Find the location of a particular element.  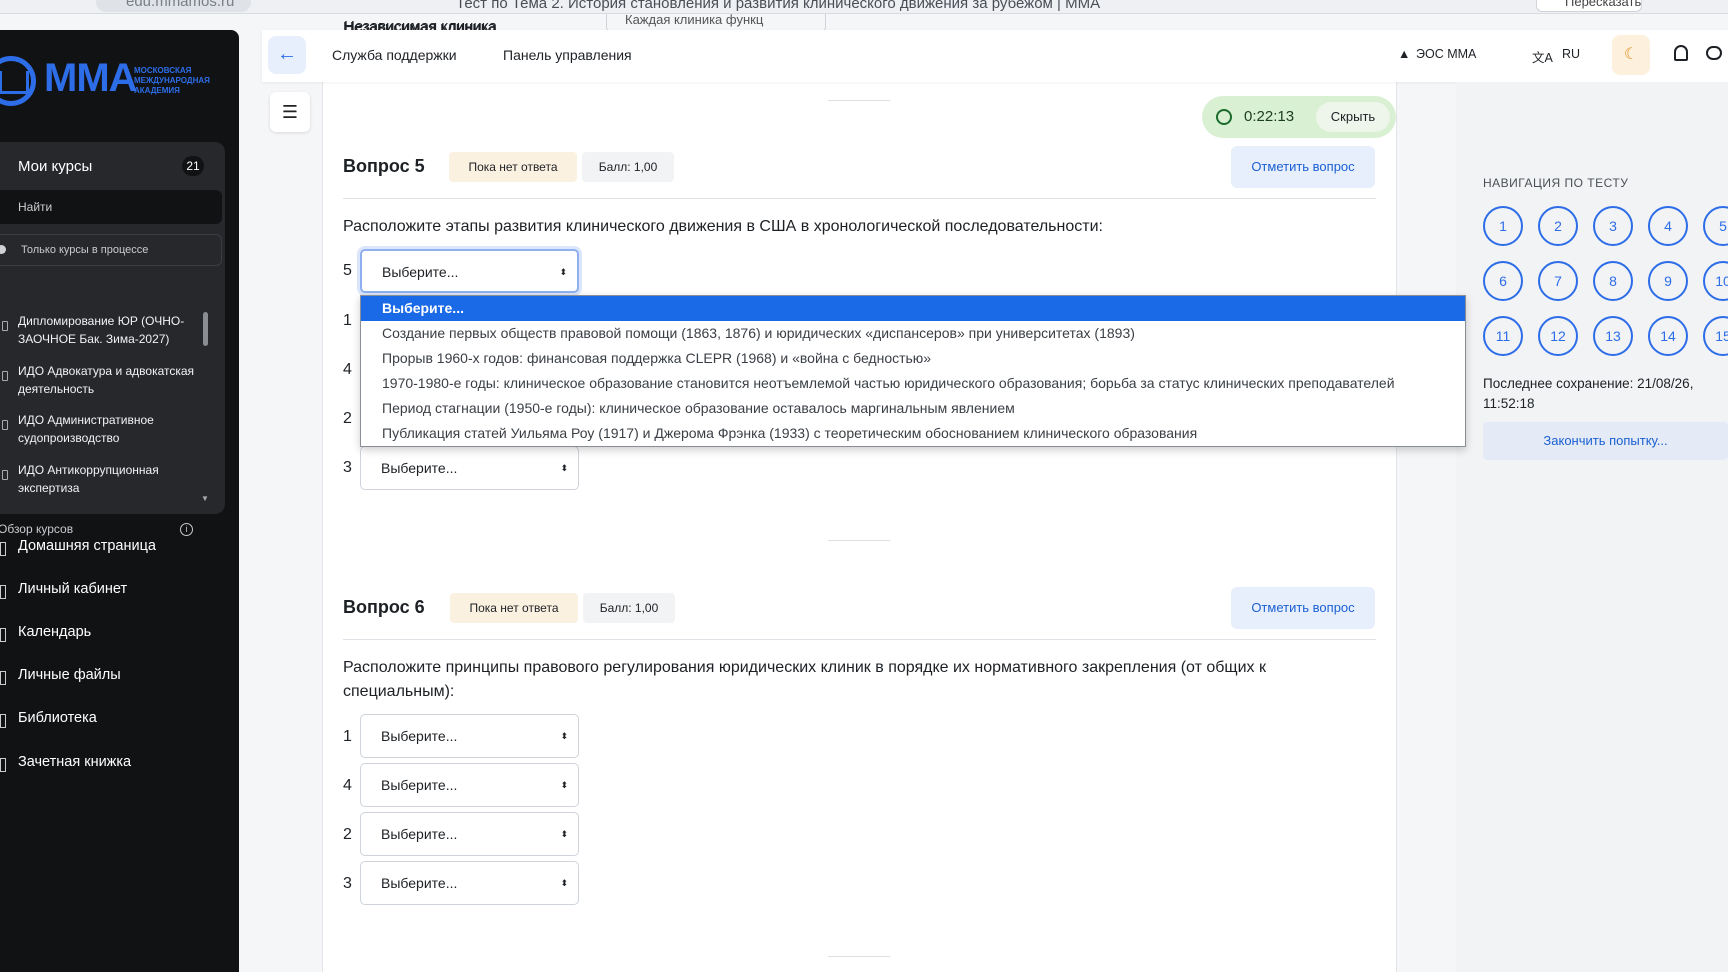

quiz-nav-button: 12 is located at coordinates (1558, 336).